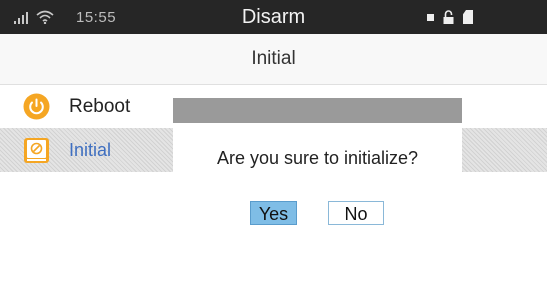 The image size is (547, 308). What do you see at coordinates (356, 213) in the screenshot?
I see `no-button: No` at bounding box center [356, 213].